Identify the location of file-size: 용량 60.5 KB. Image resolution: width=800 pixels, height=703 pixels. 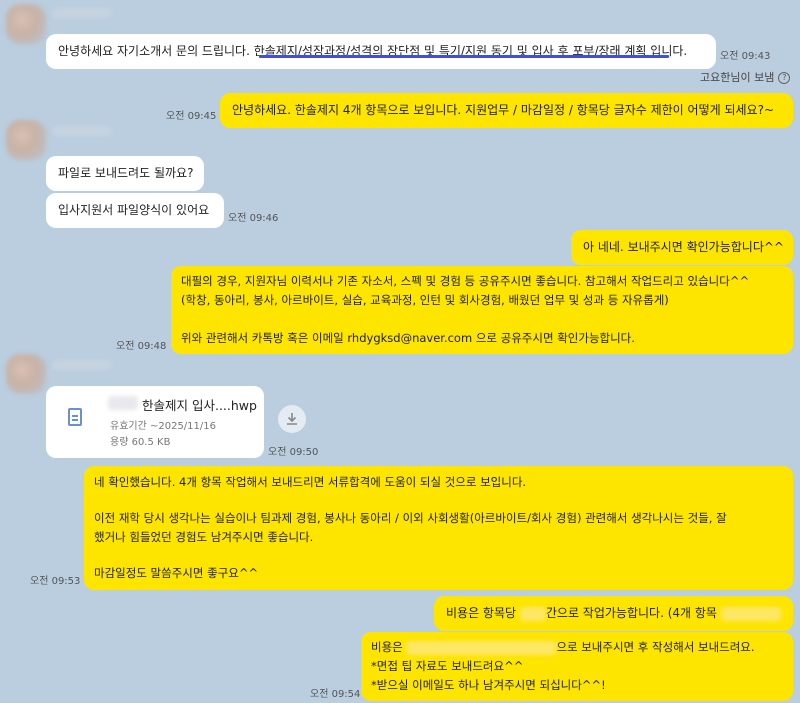
(140, 442).